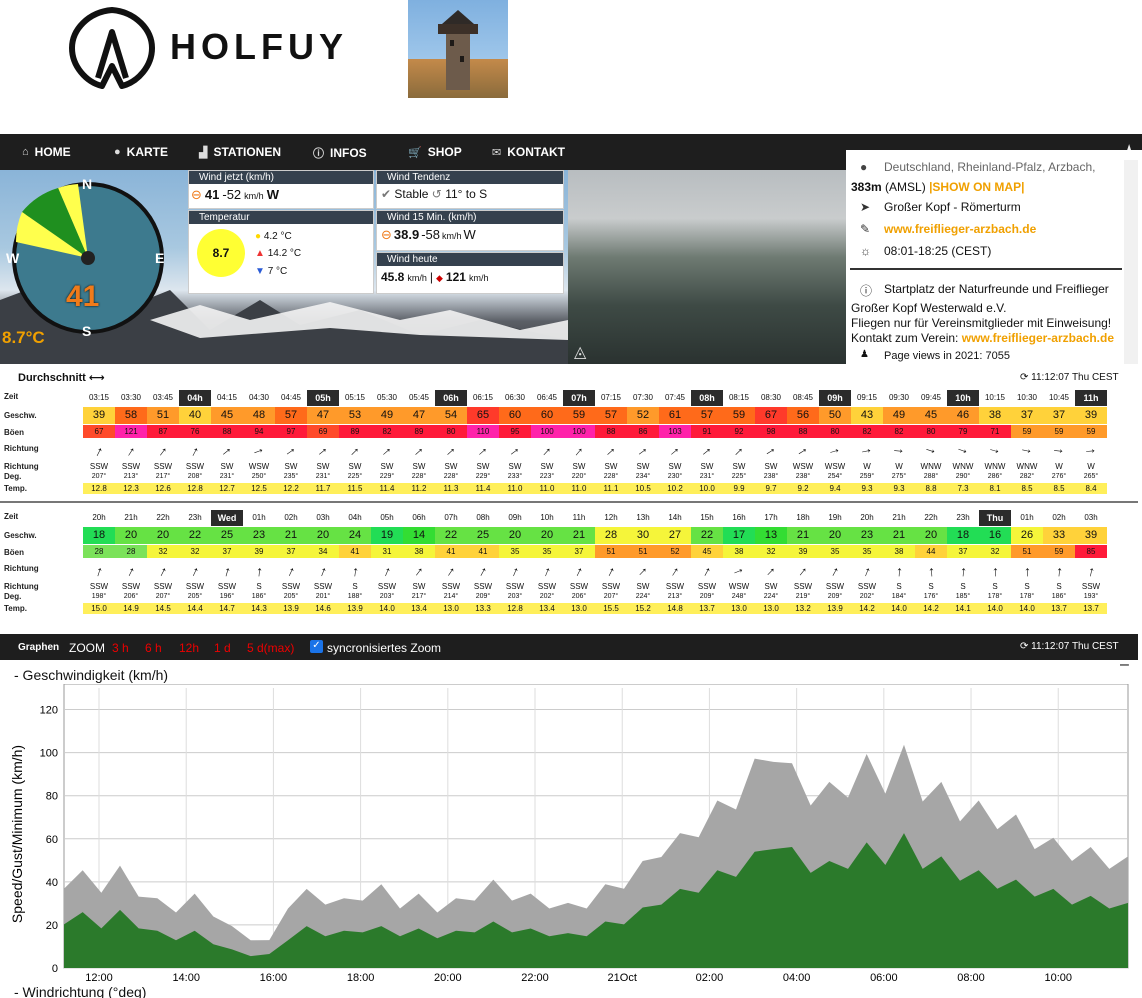 This screenshot has width=1142, height=998. I want to click on degree-cell: 233°, so click(515, 476).